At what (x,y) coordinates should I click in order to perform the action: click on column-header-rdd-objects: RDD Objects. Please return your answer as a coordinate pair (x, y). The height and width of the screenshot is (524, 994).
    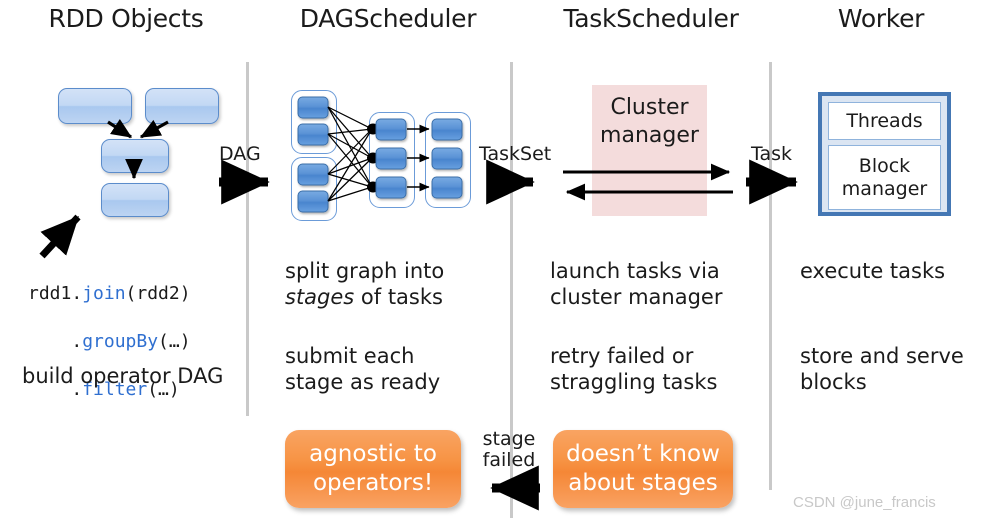
    Looking at the image, I should click on (126, 18).